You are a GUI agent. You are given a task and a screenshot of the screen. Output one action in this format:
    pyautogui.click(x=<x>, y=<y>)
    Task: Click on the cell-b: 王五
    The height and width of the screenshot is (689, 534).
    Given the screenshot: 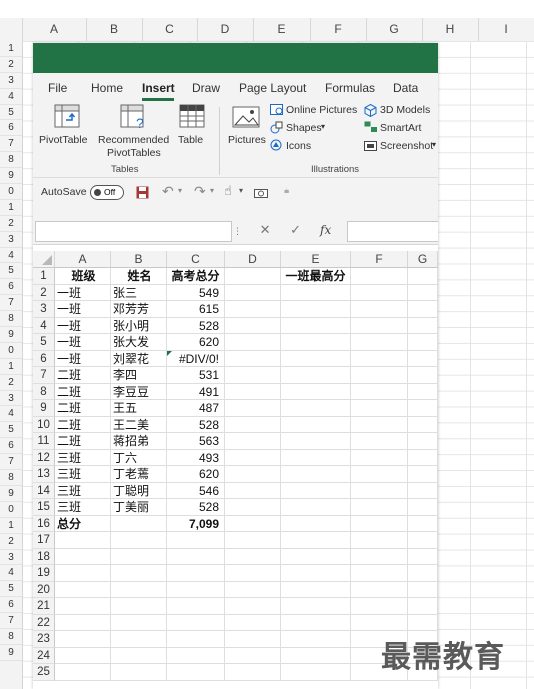 What is the action you would take?
    pyautogui.click(x=139, y=408)
    